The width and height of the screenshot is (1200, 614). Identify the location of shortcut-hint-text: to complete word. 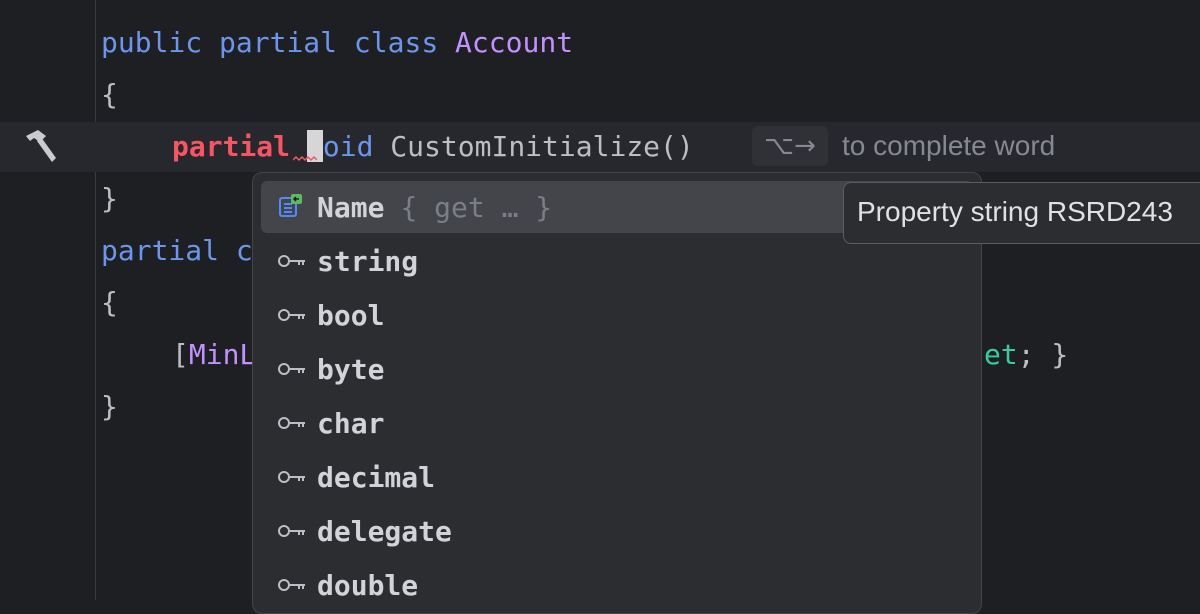
(949, 145).